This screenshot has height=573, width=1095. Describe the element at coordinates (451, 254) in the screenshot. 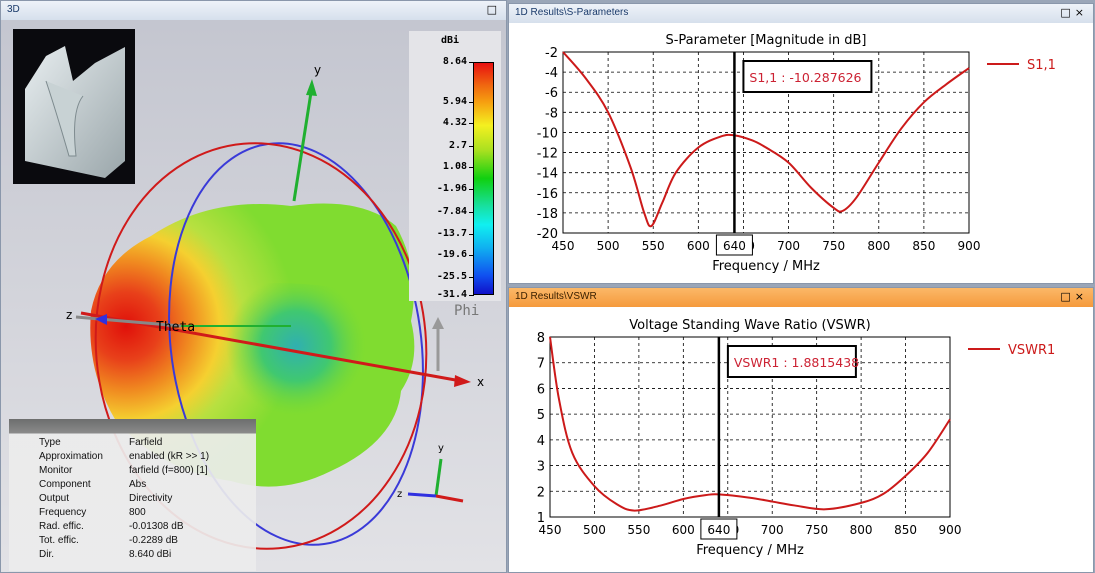

I see `colorbar-tick-label: -19.6` at that location.